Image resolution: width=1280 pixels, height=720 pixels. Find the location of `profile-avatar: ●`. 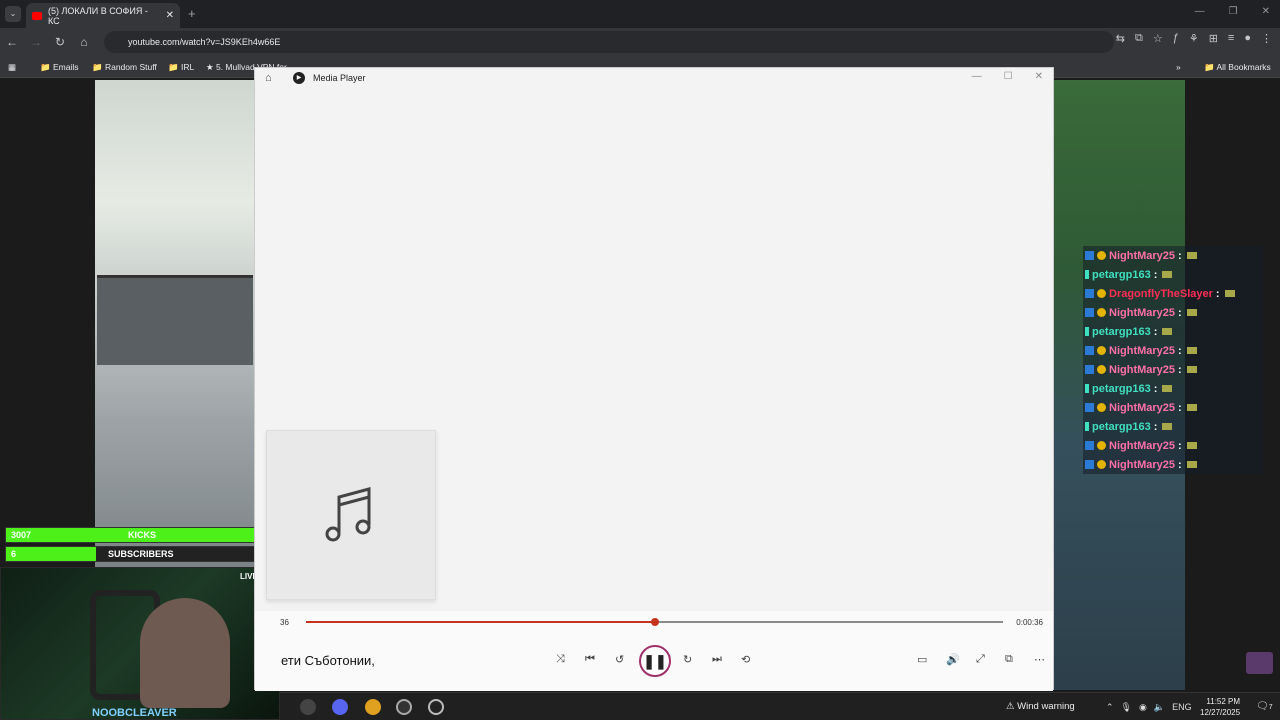

profile-avatar: ● is located at coordinates (1247, 38).